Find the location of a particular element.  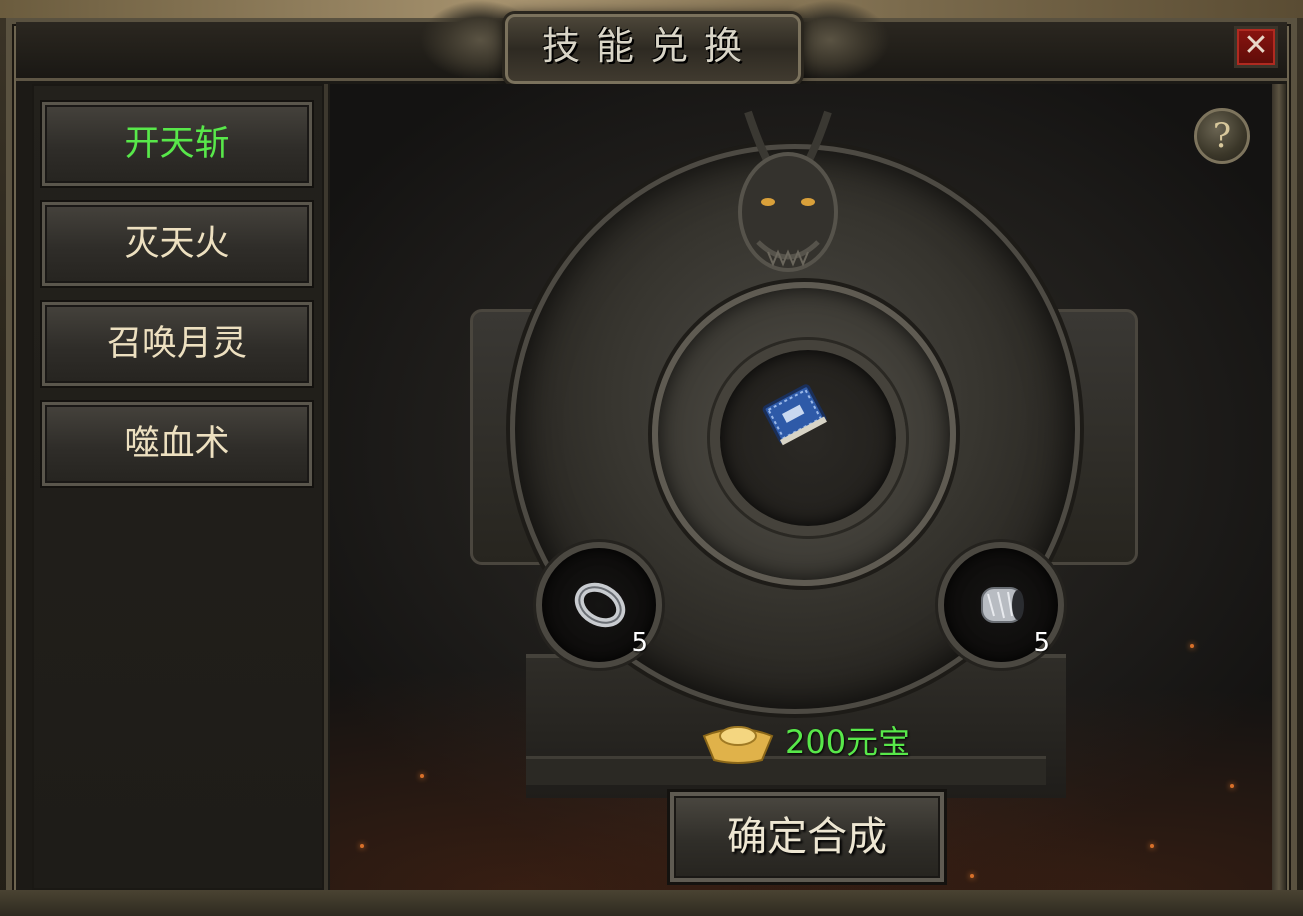

material-slot-left: 5 is located at coordinates (599, 605).